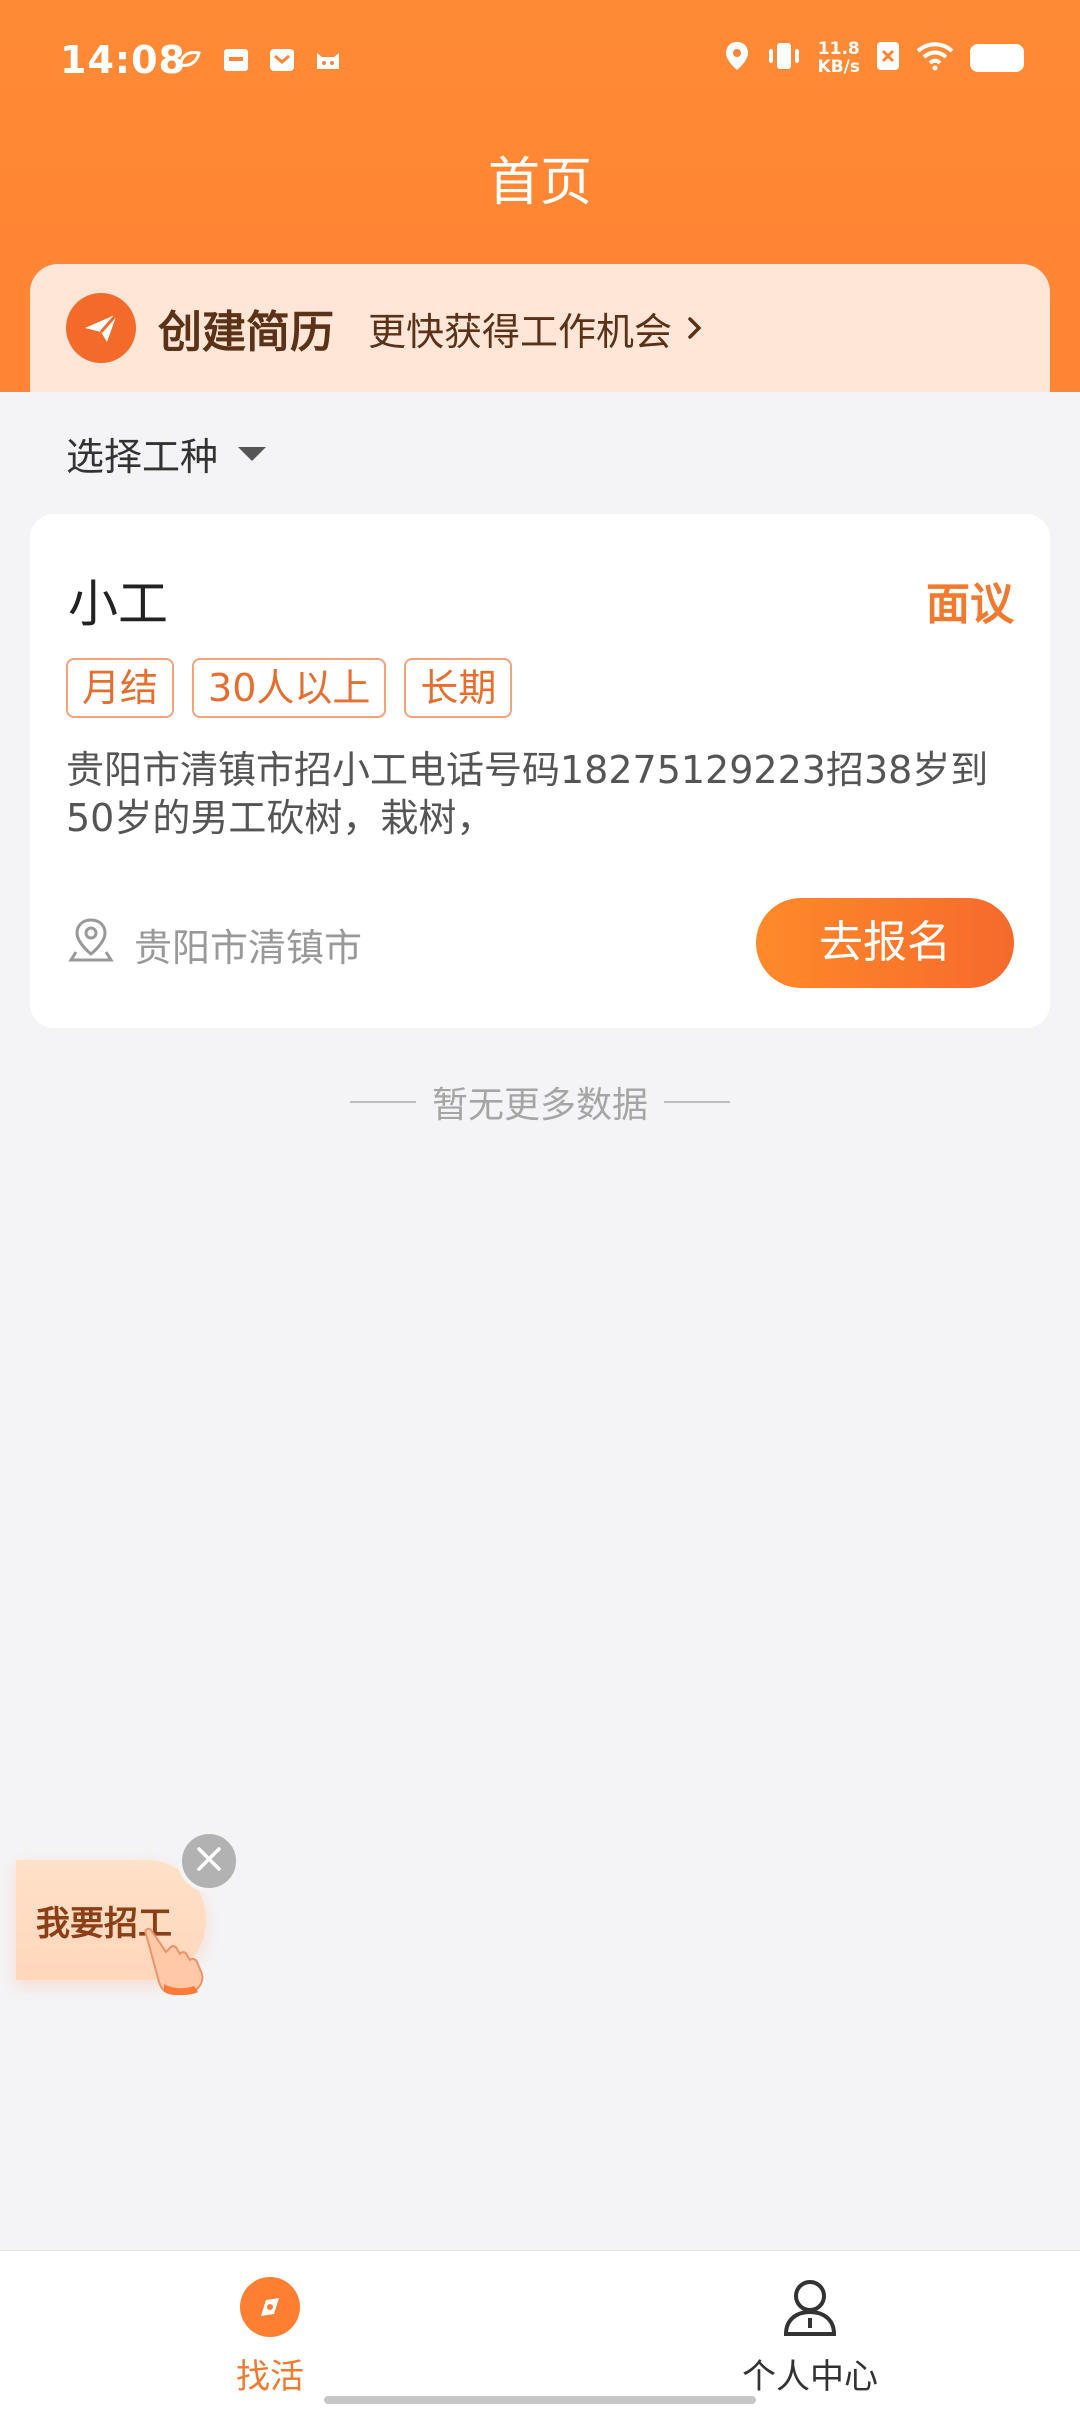  What do you see at coordinates (101, 328) in the screenshot?
I see `paper-plane-icon` at bounding box center [101, 328].